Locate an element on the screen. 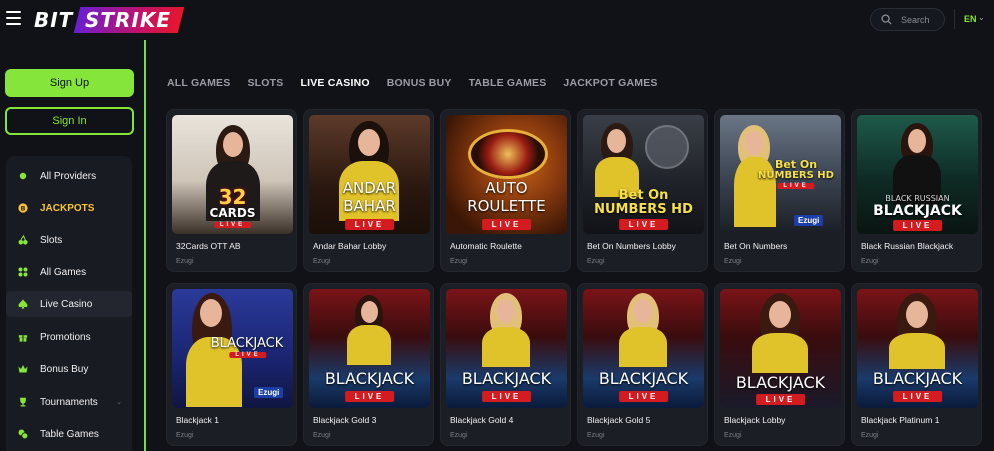 The height and width of the screenshot is (451, 994). game-art-title: AUTO is located at coordinates (506, 188).